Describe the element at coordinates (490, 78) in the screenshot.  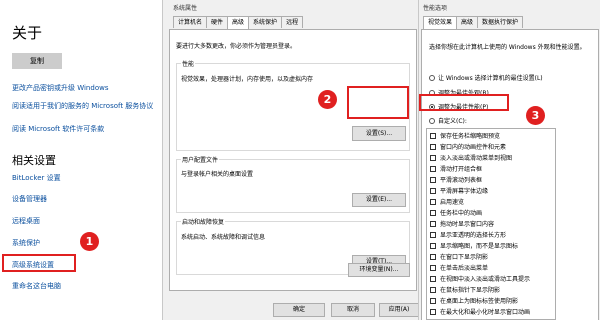
I see `radio-label: 让 Windows 选择计算机的最佳设置(L)` at that location.